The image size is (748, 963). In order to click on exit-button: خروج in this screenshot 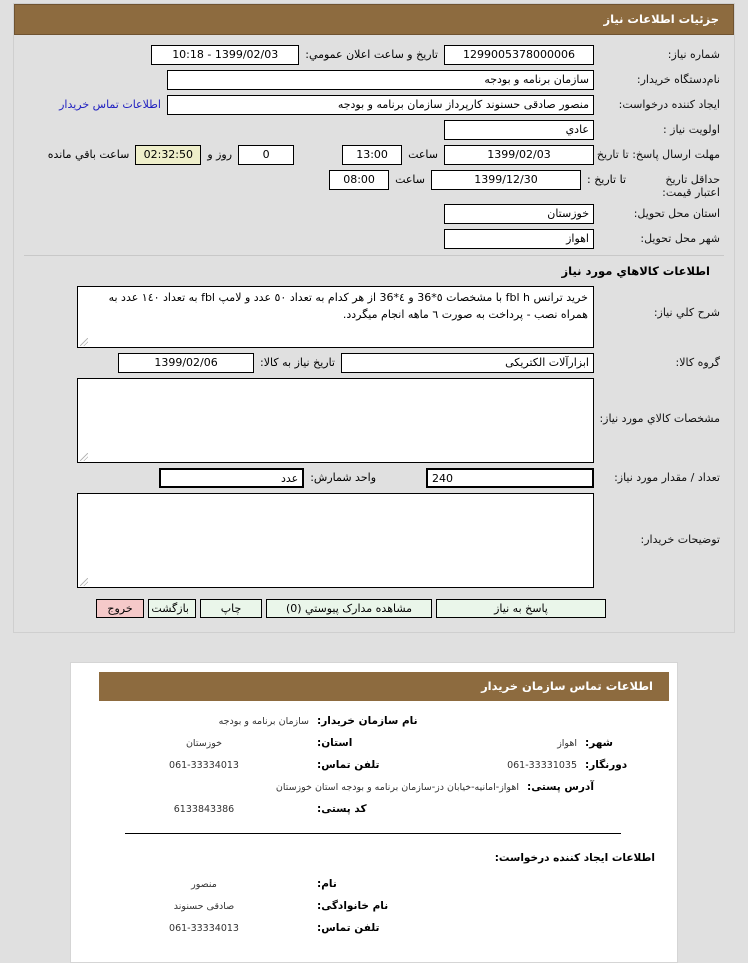, I will do `click(120, 608)`.